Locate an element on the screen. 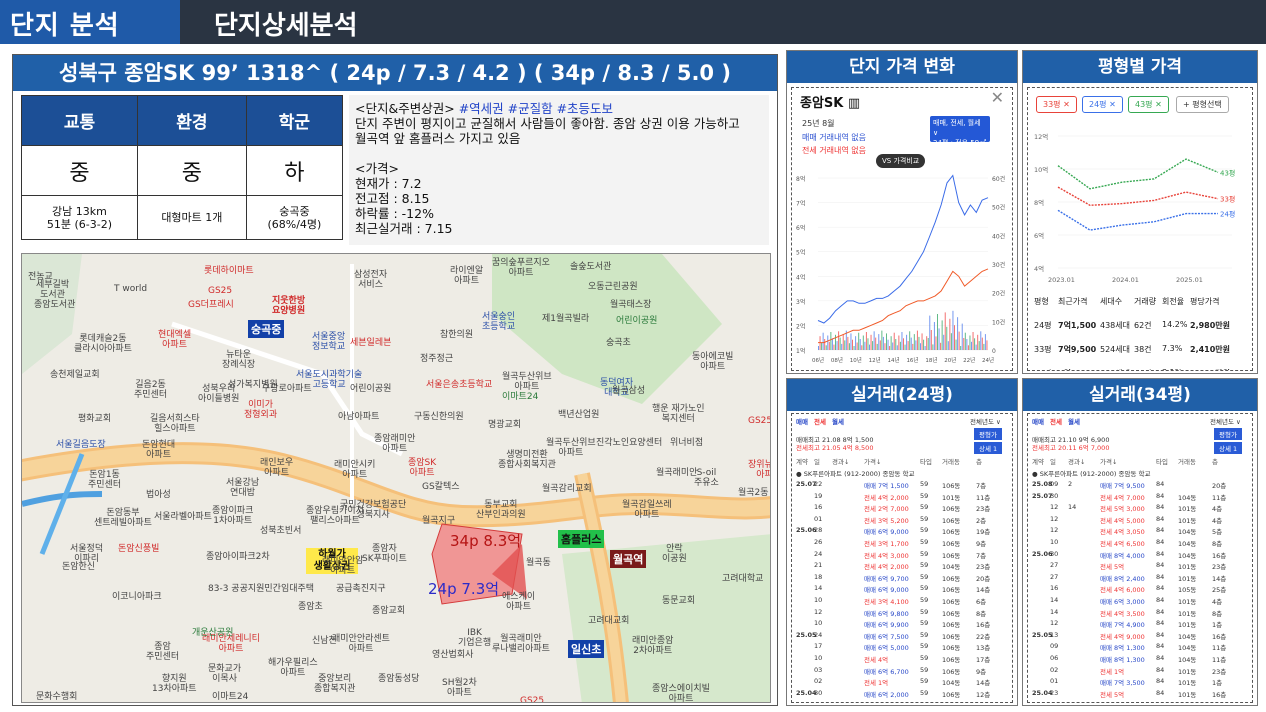 Image resolution: width=1266 pixels, height=712 pixels. map-poi-label: 종암동성당 is located at coordinates (399, 679).